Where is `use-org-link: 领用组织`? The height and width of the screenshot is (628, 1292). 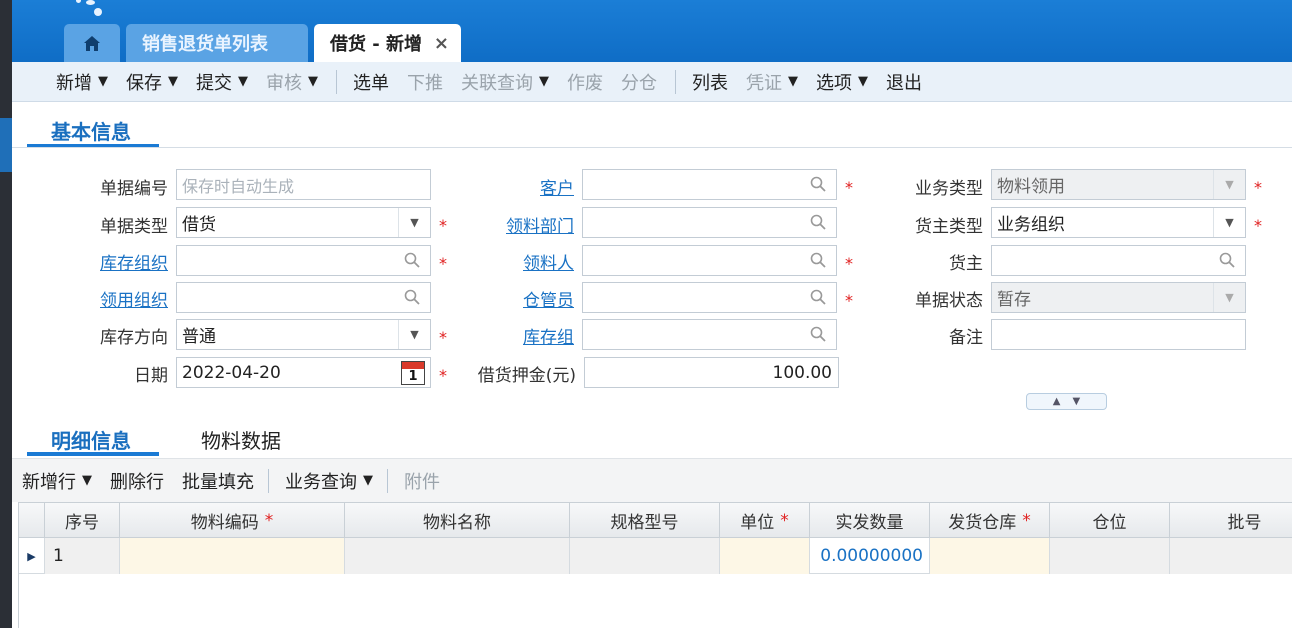
use-org-link: 领用组织 is located at coordinates (114, 298).